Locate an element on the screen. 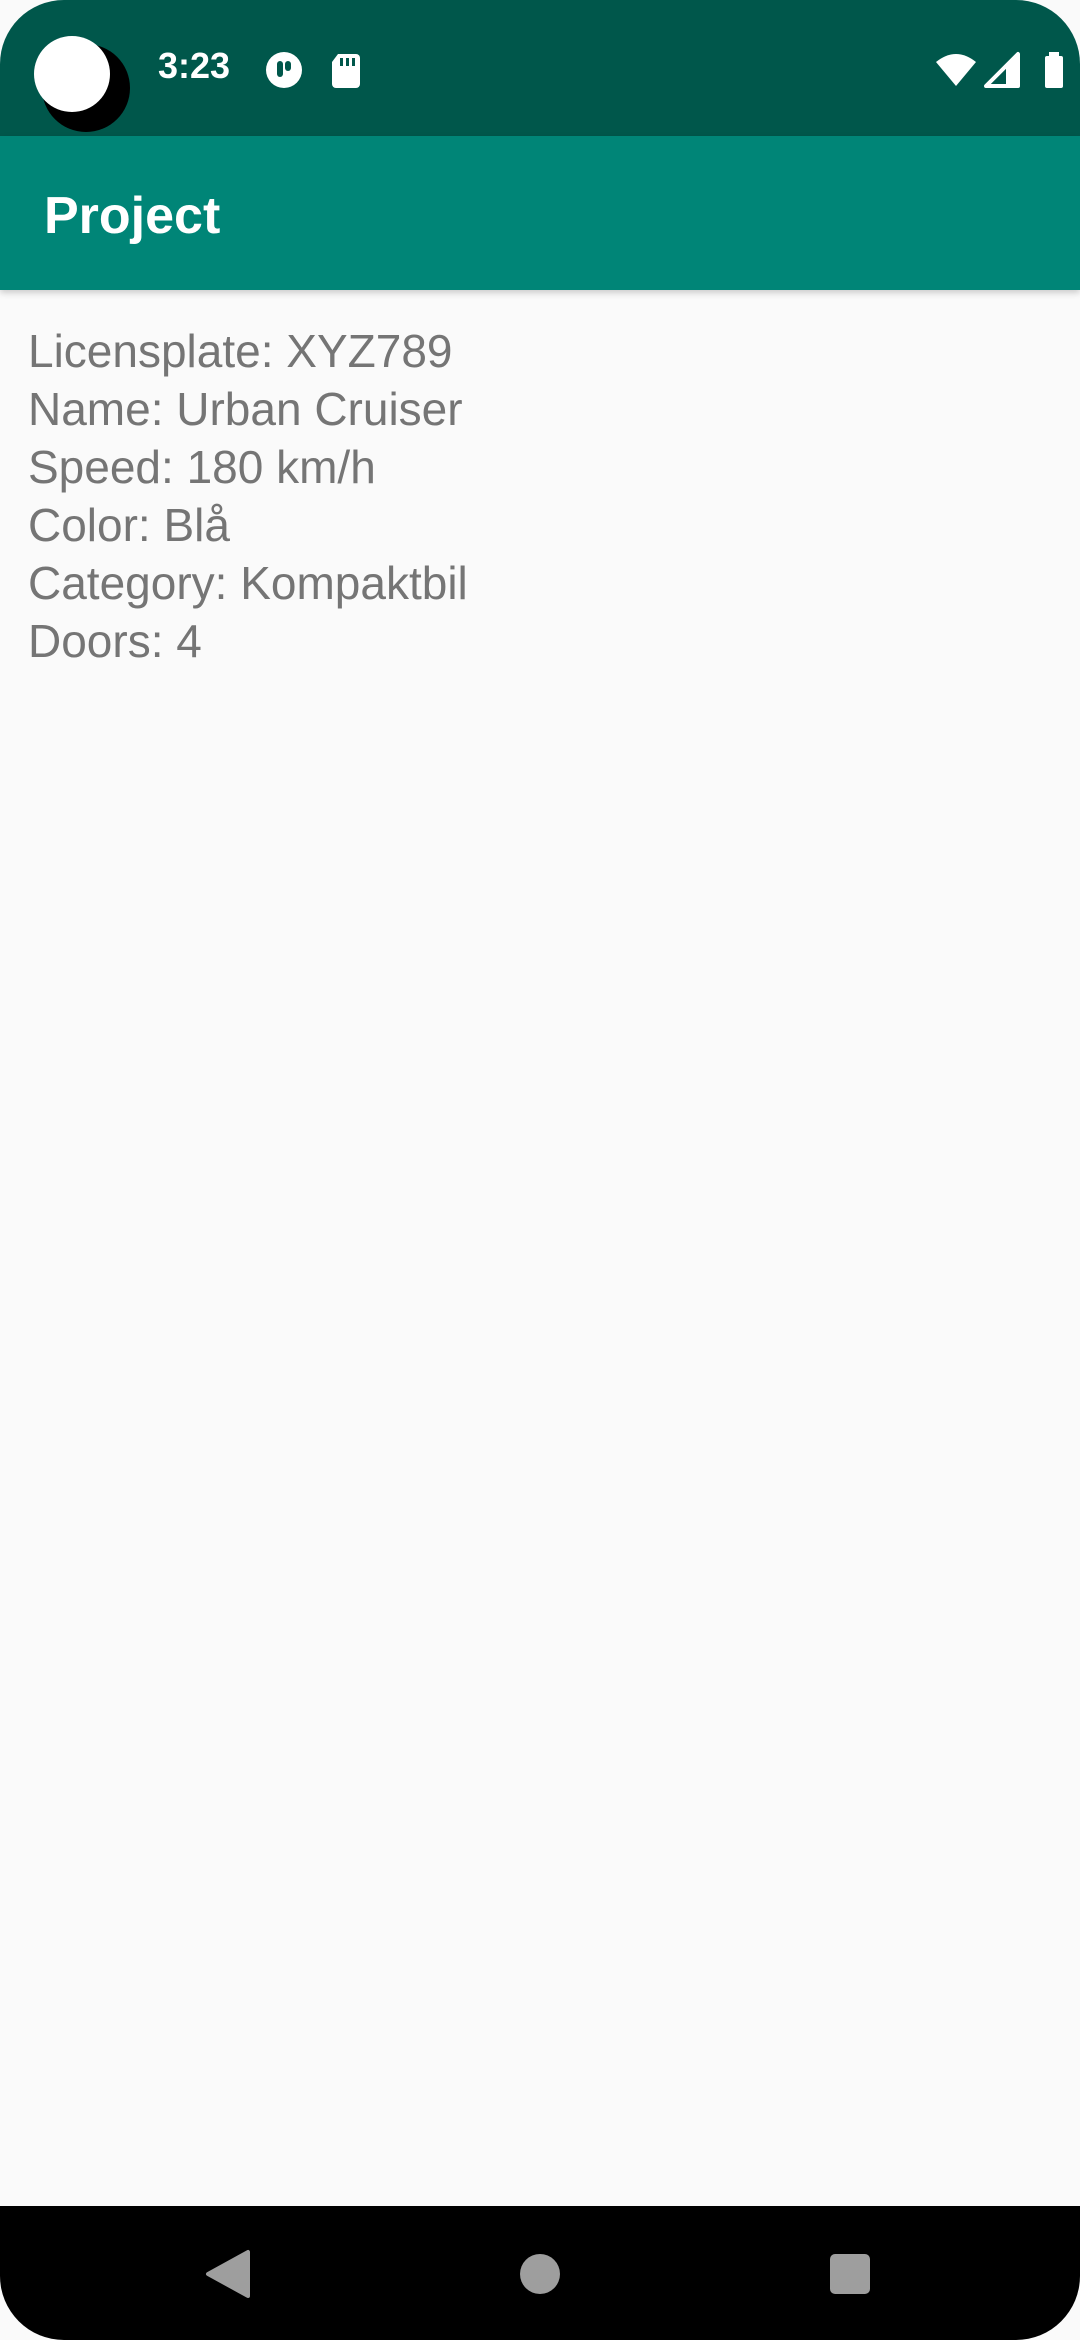 This screenshot has width=1080, height=2340. detail-doors: Doors: 4 is located at coordinates (115, 641).